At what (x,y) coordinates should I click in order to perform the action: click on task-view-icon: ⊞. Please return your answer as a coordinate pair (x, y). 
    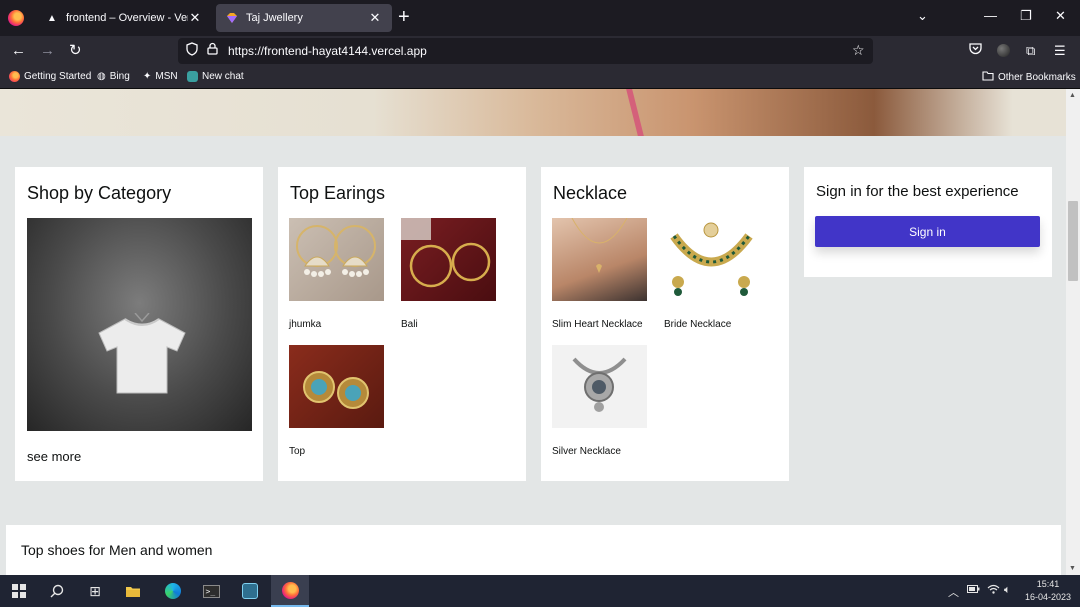
    Looking at the image, I should click on (95, 591).